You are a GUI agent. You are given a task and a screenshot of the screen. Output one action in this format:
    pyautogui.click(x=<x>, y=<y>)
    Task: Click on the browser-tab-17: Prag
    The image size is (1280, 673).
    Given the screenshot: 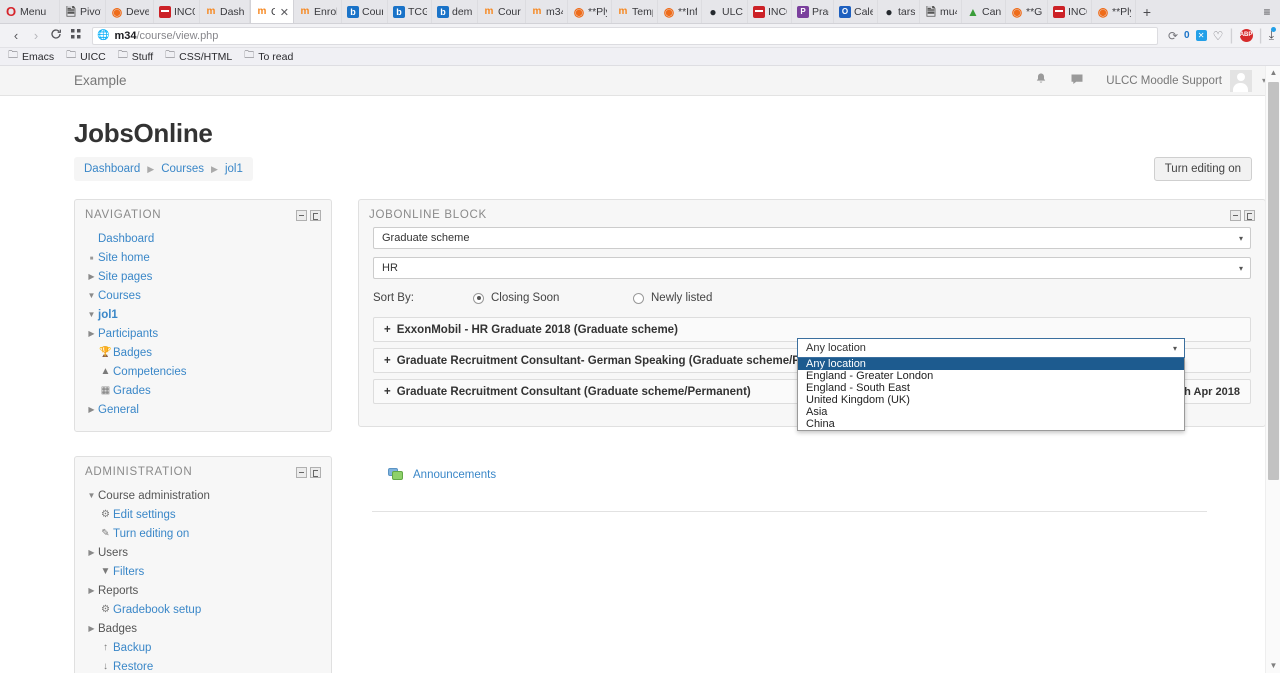 What is the action you would take?
    pyautogui.click(x=813, y=11)
    